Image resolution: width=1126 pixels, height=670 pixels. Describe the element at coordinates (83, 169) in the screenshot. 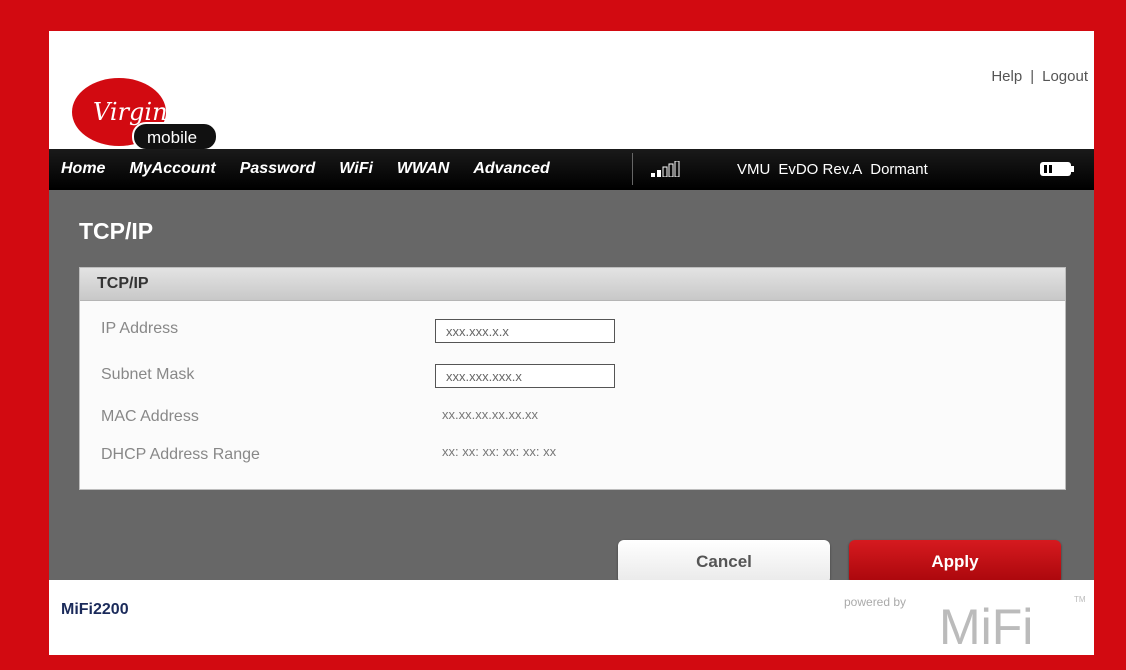

I see `nav-home: Home` at that location.